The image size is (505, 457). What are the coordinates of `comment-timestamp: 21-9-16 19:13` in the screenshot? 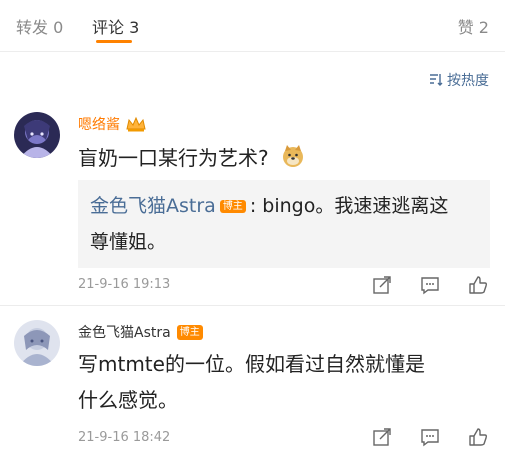 It's located at (124, 284).